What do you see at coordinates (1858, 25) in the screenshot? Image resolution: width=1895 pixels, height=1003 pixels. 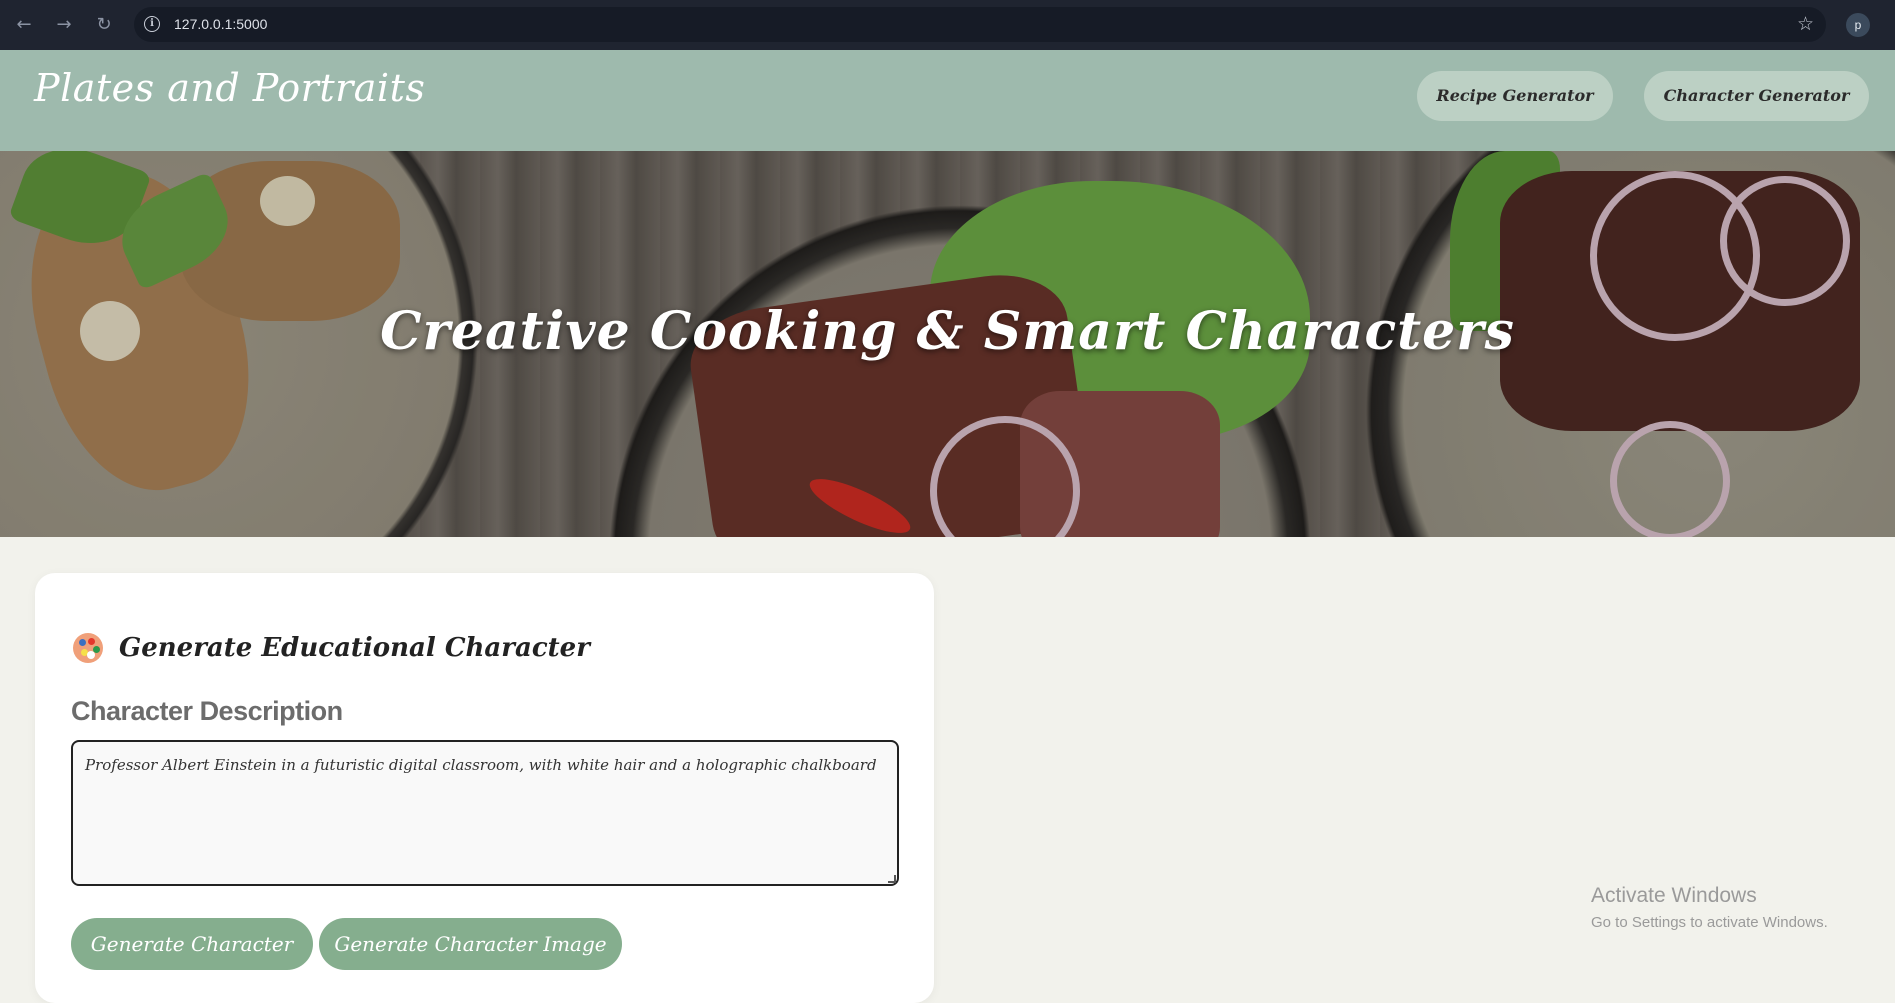 I see `profile-avatar: p` at bounding box center [1858, 25].